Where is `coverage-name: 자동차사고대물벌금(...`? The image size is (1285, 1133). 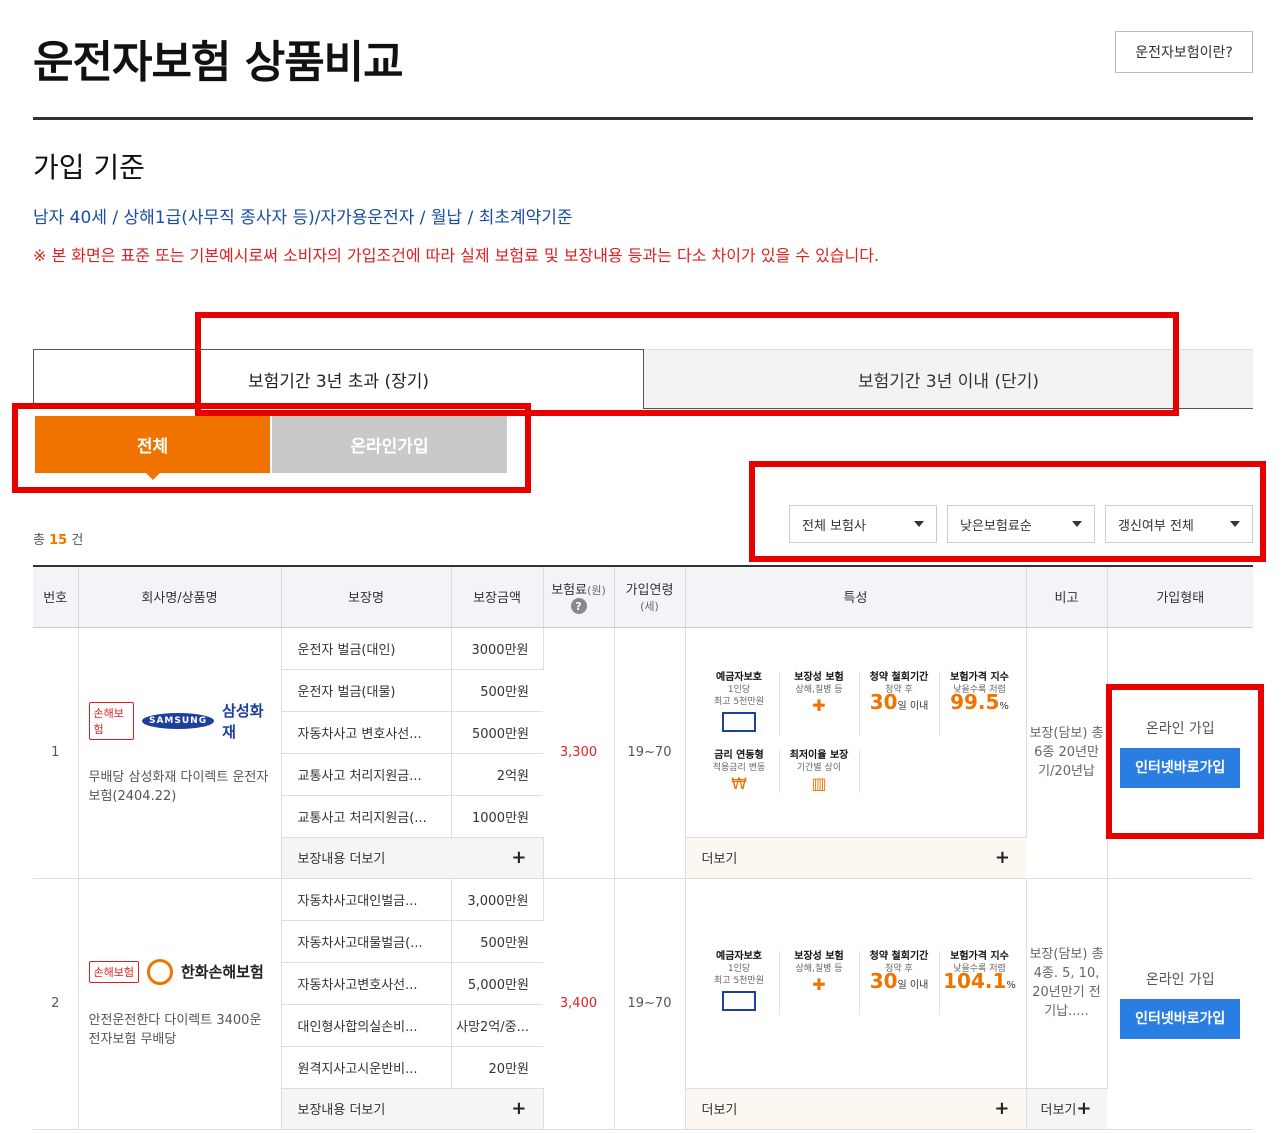 coverage-name: 자동차사고대물벌금(... is located at coordinates (366, 941).